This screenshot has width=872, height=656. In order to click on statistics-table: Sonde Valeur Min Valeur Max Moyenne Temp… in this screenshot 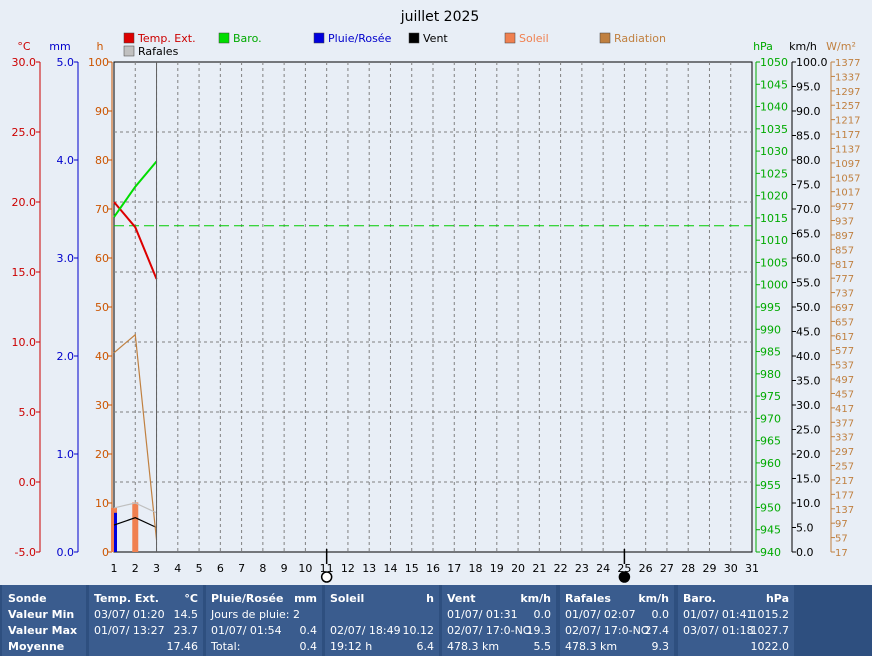, I will do `click(436, 620)`.